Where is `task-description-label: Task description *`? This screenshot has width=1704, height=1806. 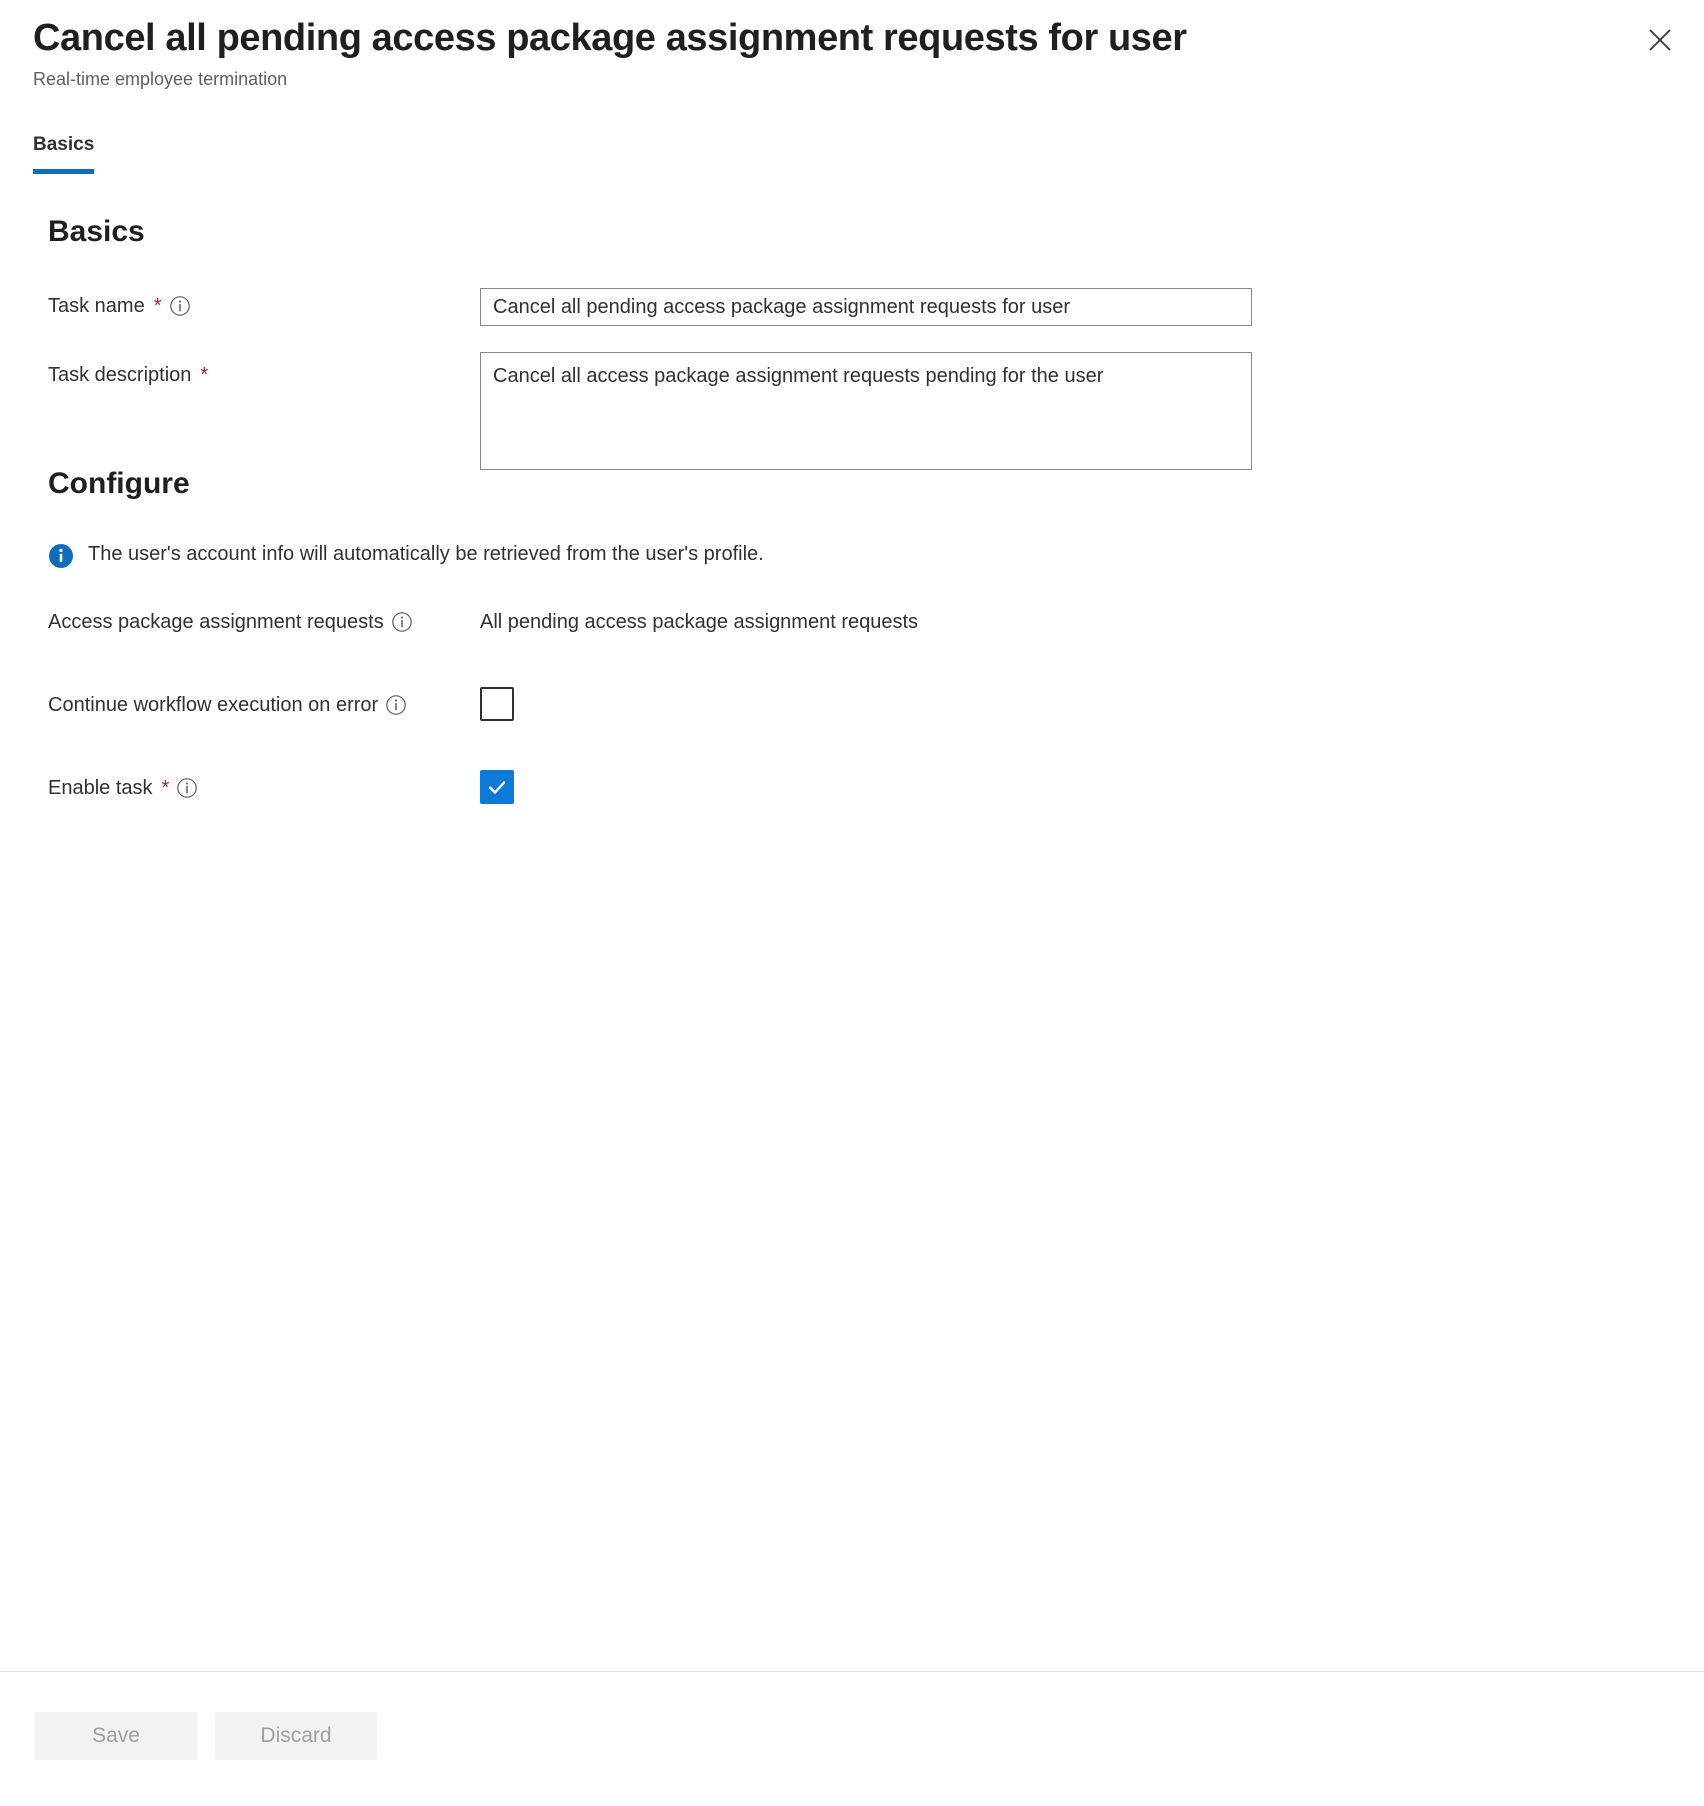
task-description-label: Task description * is located at coordinates (128, 375).